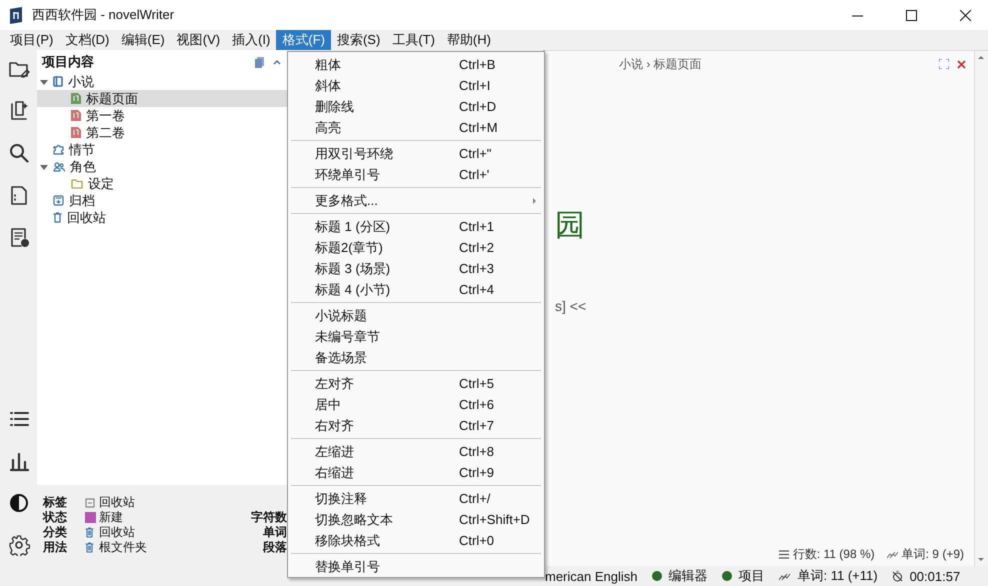 This screenshot has width=988, height=586. What do you see at coordinates (413, 40) in the screenshot?
I see `menu-item: 工具(T)` at bounding box center [413, 40].